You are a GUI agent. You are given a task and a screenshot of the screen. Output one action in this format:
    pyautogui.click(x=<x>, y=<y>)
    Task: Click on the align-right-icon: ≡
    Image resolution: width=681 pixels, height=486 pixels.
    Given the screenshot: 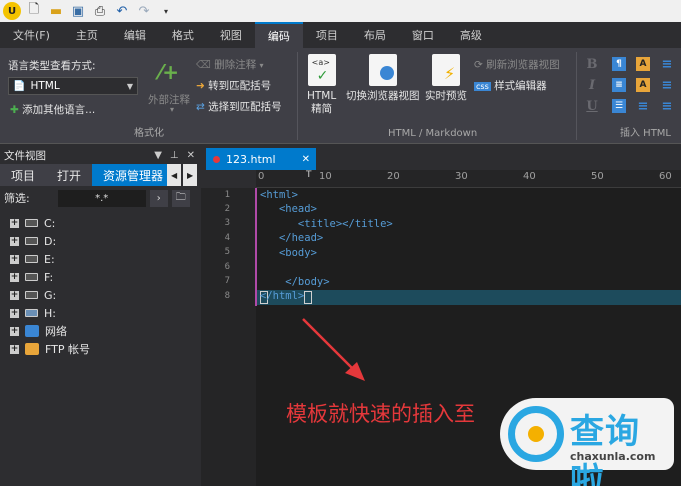 What is the action you would take?
    pyautogui.click(x=667, y=85)
    